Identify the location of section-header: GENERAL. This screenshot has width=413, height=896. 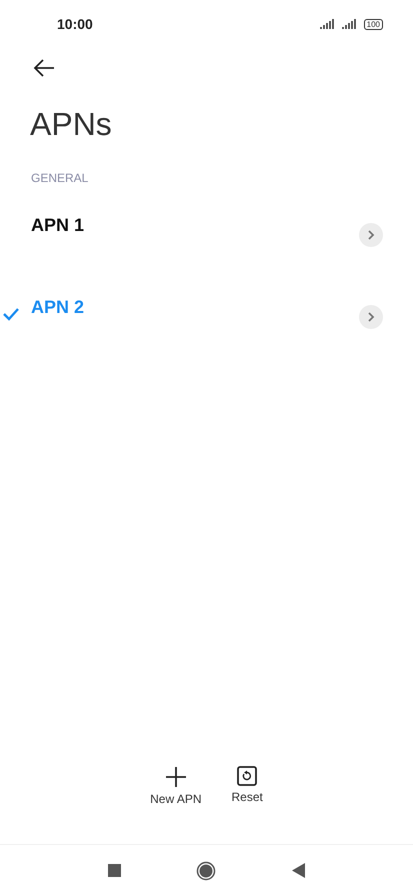
(60, 178).